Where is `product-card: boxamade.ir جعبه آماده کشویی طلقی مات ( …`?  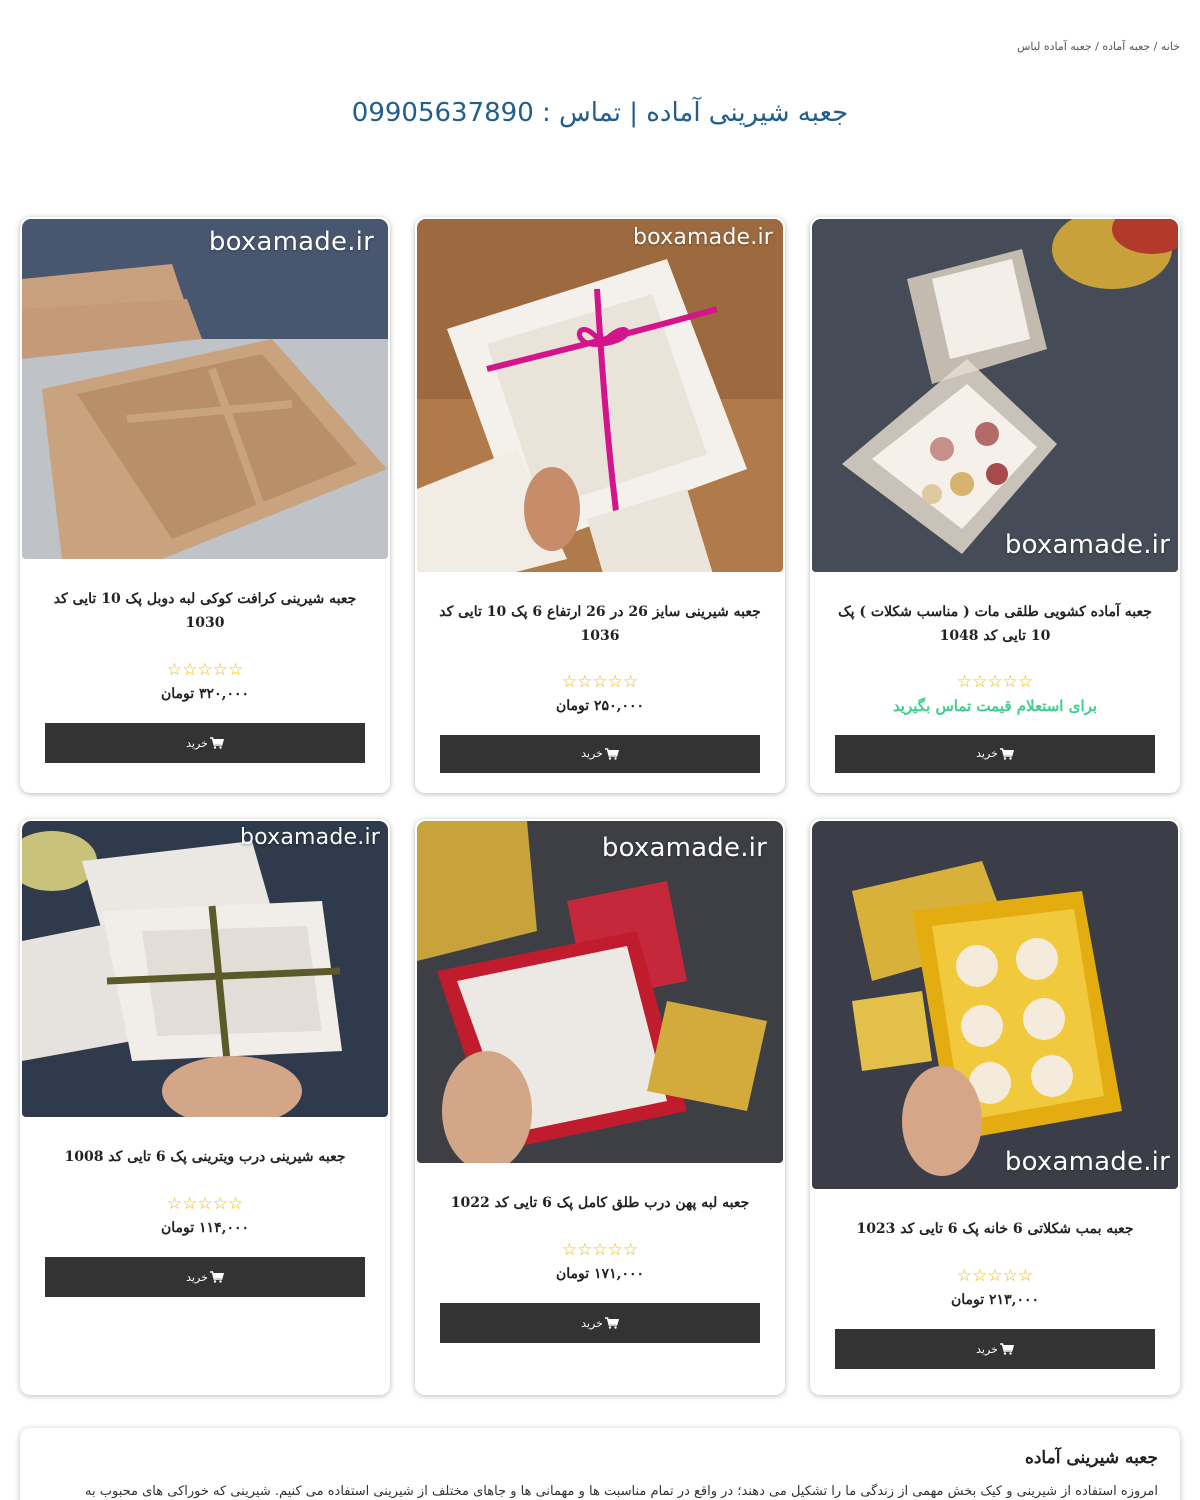 product-card: boxamade.ir جعبه آماده کشویی طلقی مات ( … is located at coordinates (995, 505).